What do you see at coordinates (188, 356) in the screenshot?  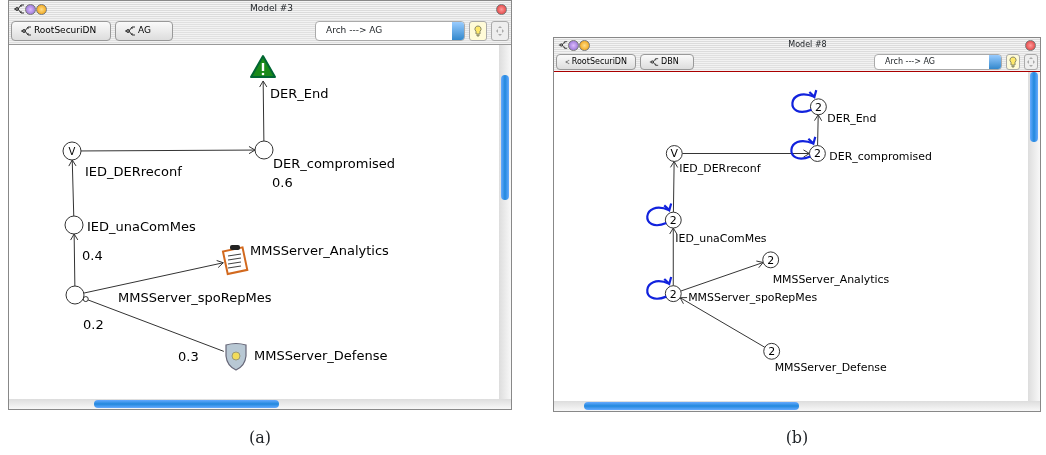 I see `probability-value: 0.3` at bounding box center [188, 356].